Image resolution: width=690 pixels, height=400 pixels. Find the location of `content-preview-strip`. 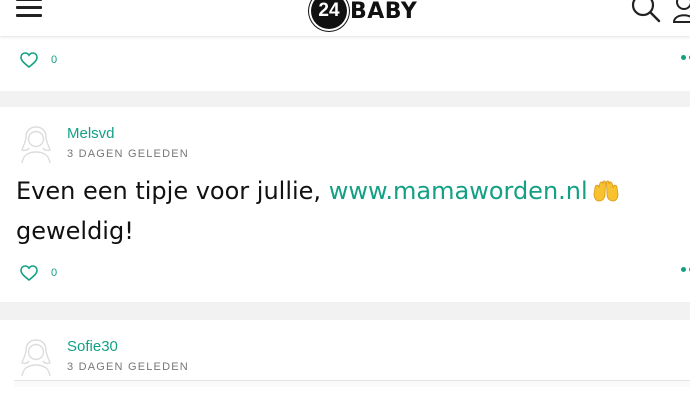

content-preview-strip is located at coordinates (352, 383).